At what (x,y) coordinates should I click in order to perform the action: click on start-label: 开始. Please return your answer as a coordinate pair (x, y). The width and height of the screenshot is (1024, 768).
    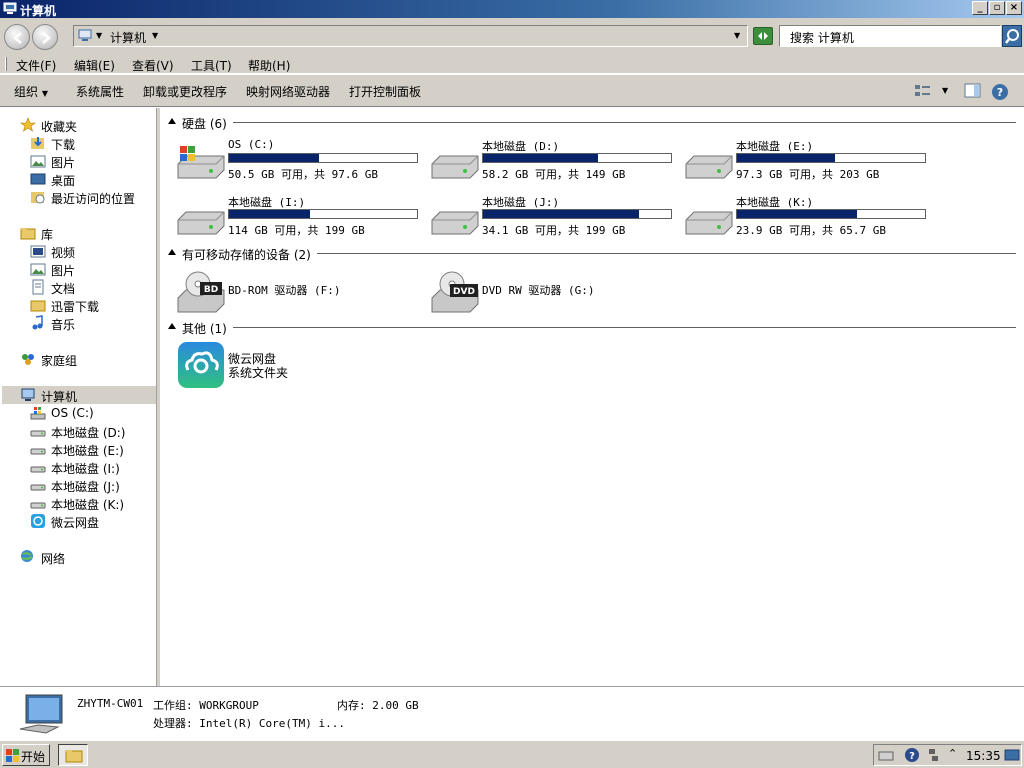
    Looking at the image, I should click on (33, 757).